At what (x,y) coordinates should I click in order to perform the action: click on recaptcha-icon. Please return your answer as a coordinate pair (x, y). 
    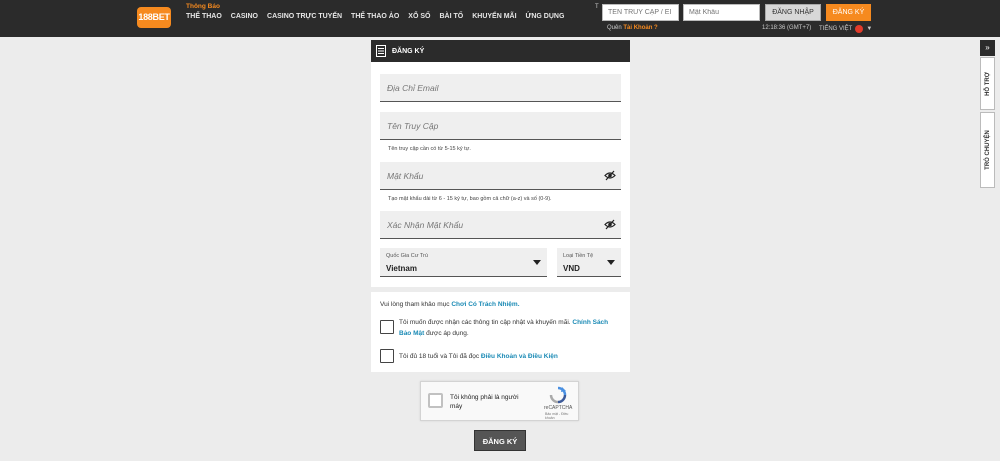
    Looking at the image, I should click on (558, 395).